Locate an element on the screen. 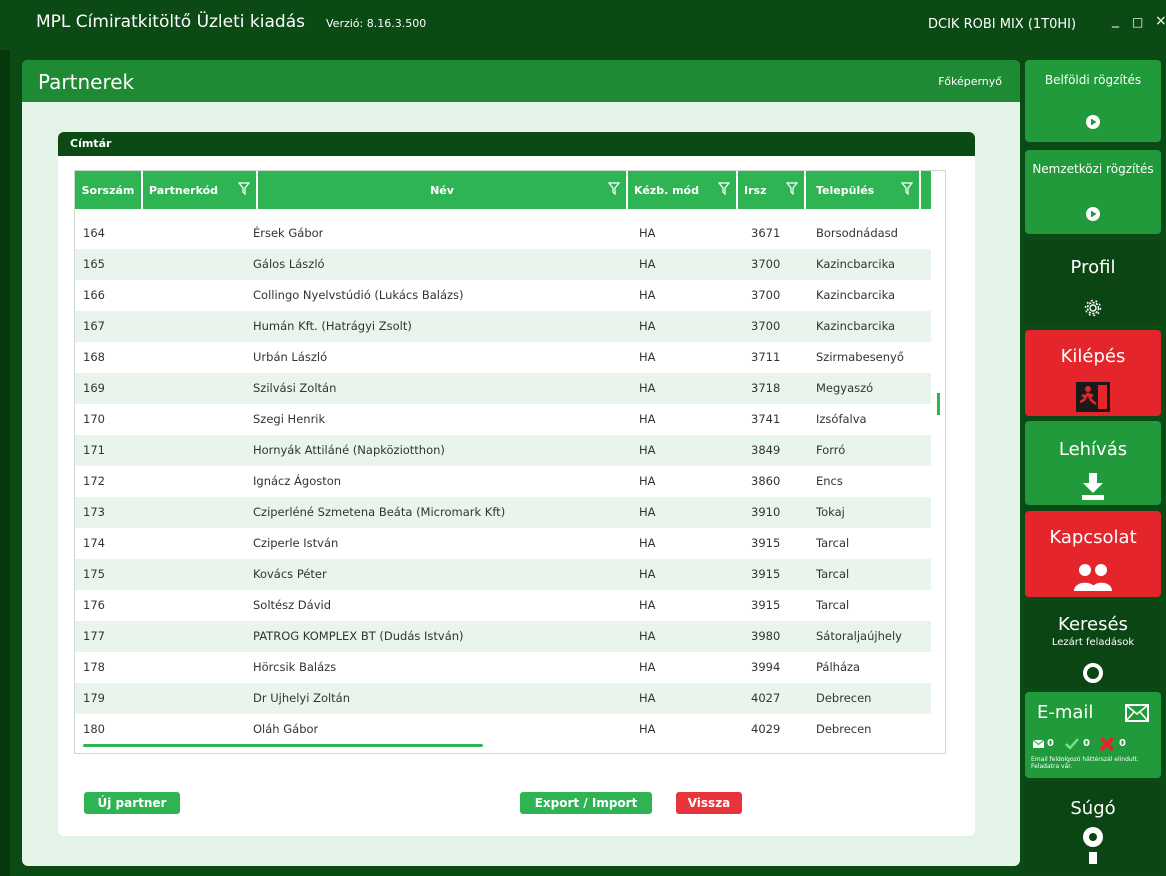 The width and height of the screenshot is (1166, 876). profile-tile: Profil is located at coordinates (1093, 282).